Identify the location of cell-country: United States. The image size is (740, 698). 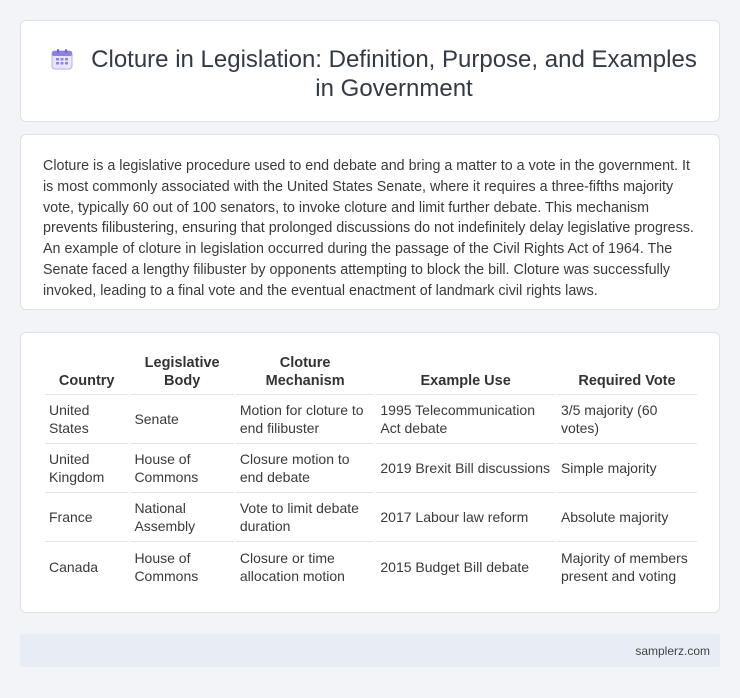
(87, 419).